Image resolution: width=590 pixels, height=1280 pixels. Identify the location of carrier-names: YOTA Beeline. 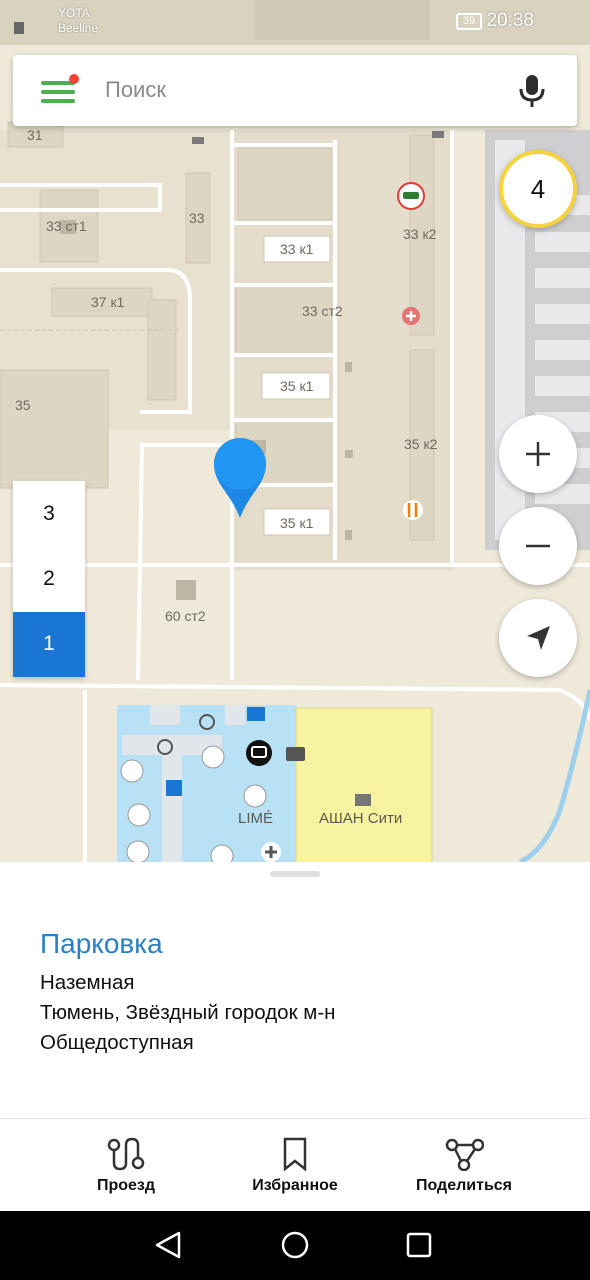
(78, 21).